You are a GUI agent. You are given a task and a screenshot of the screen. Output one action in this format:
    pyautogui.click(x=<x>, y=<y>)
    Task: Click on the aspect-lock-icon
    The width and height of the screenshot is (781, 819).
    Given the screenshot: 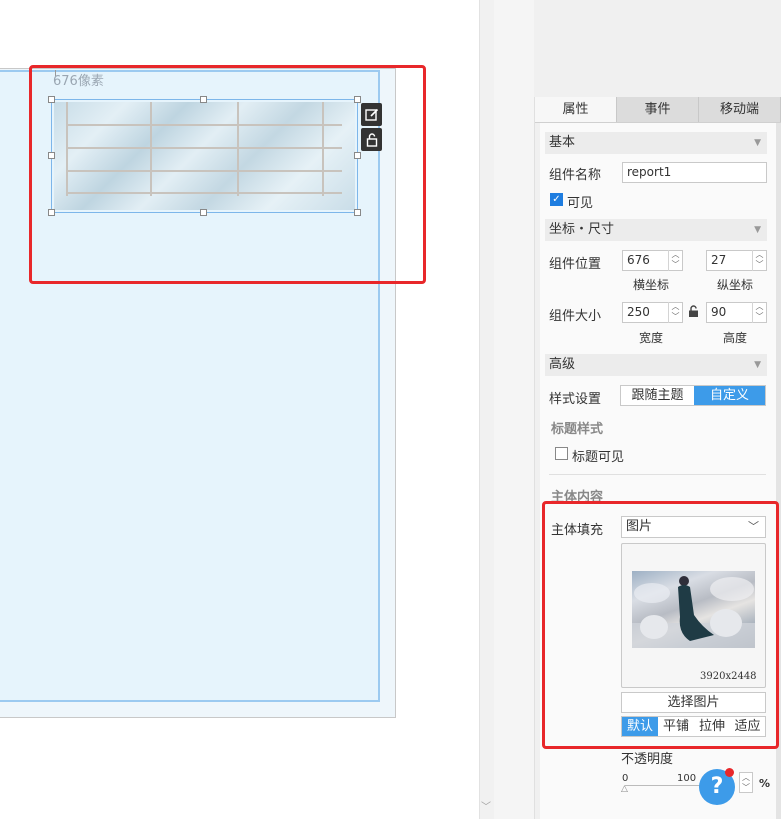 What is the action you would take?
    pyautogui.click(x=693, y=313)
    